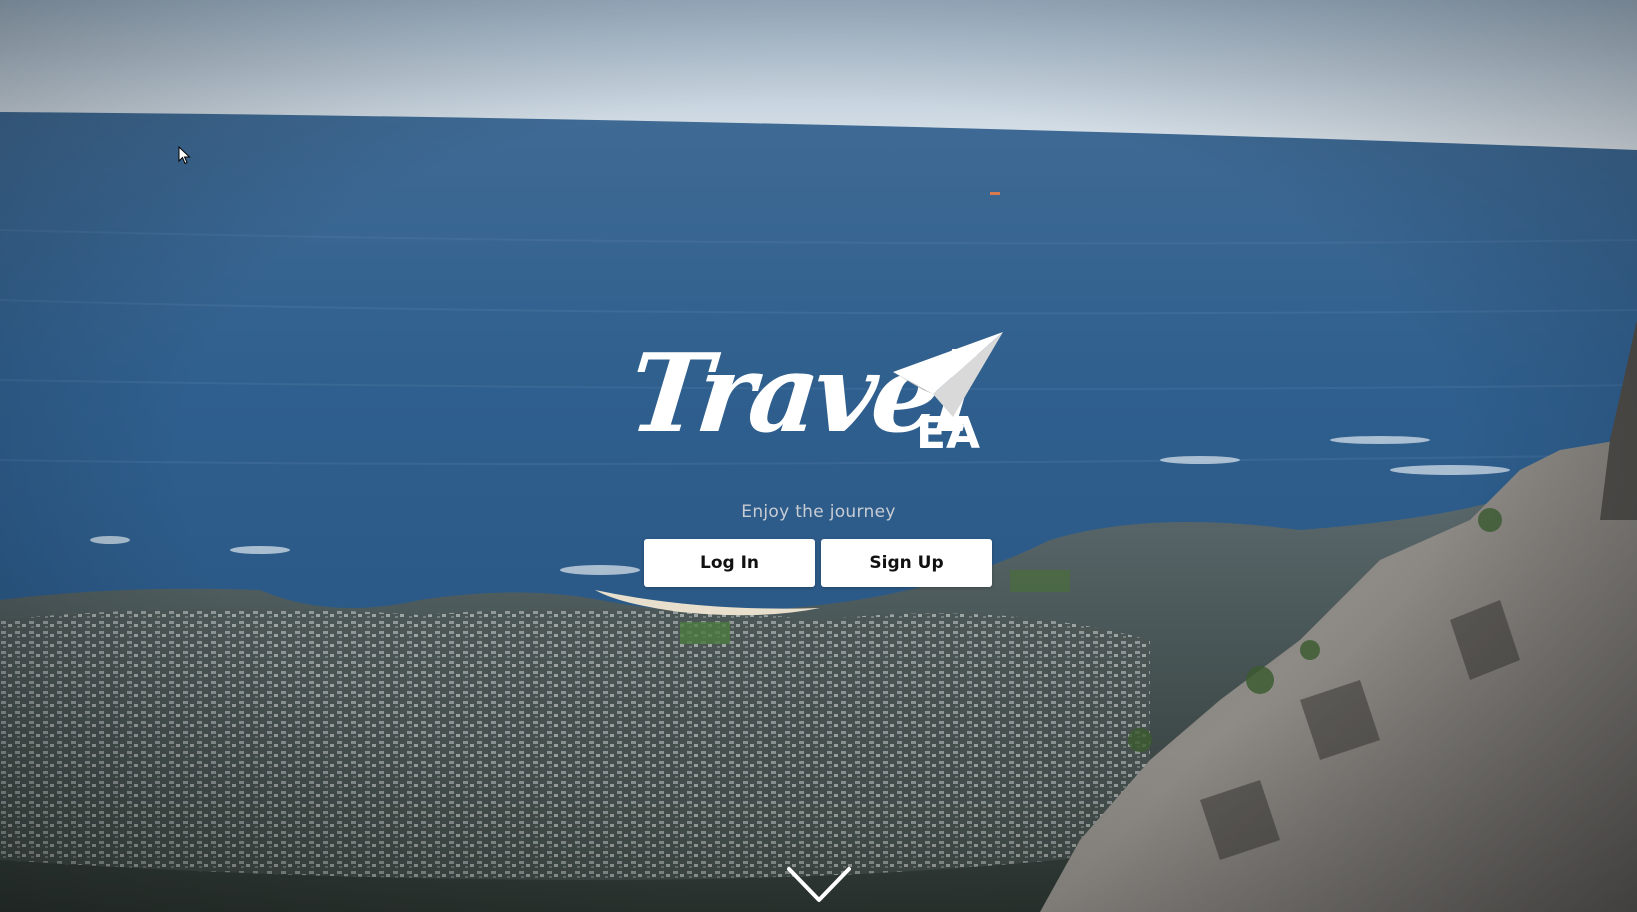  What do you see at coordinates (729, 563) in the screenshot?
I see `login-button: Log In` at bounding box center [729, 563].